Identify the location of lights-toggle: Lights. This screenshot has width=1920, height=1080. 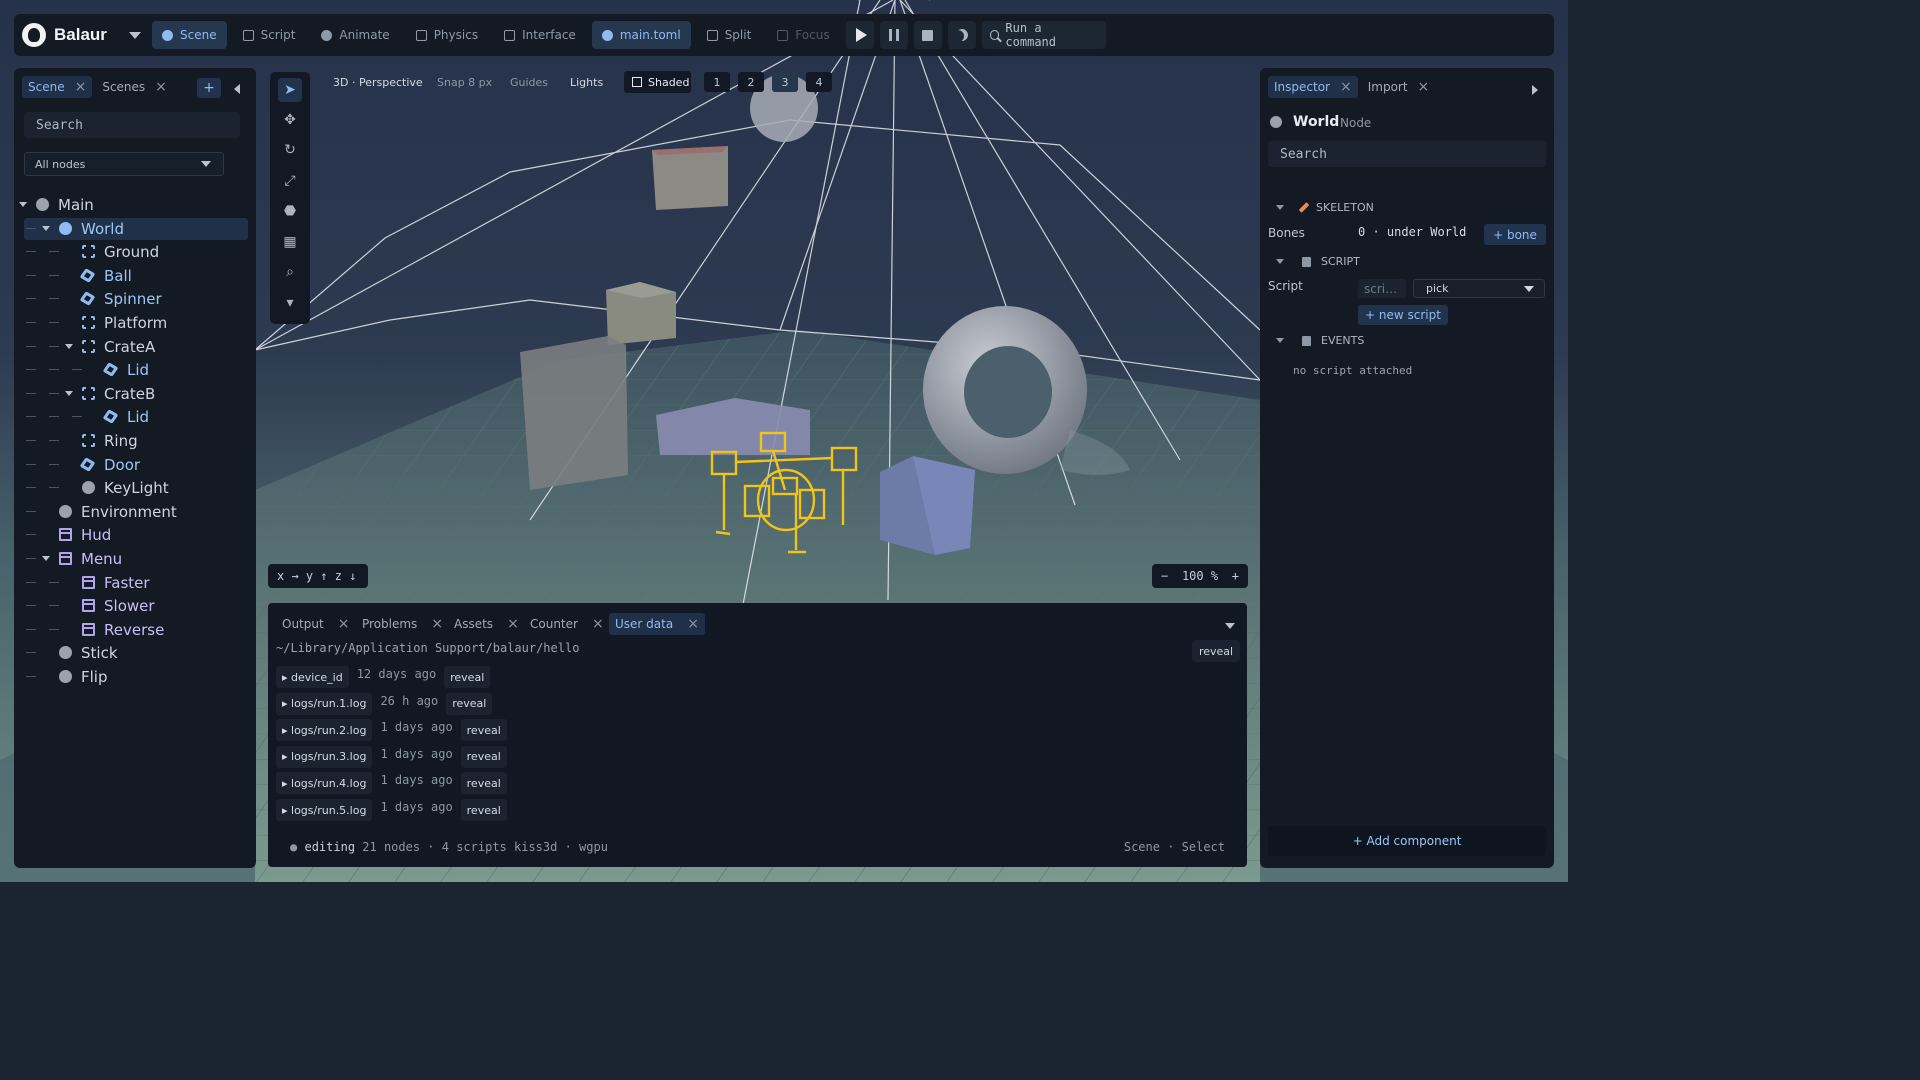
(586, 82).